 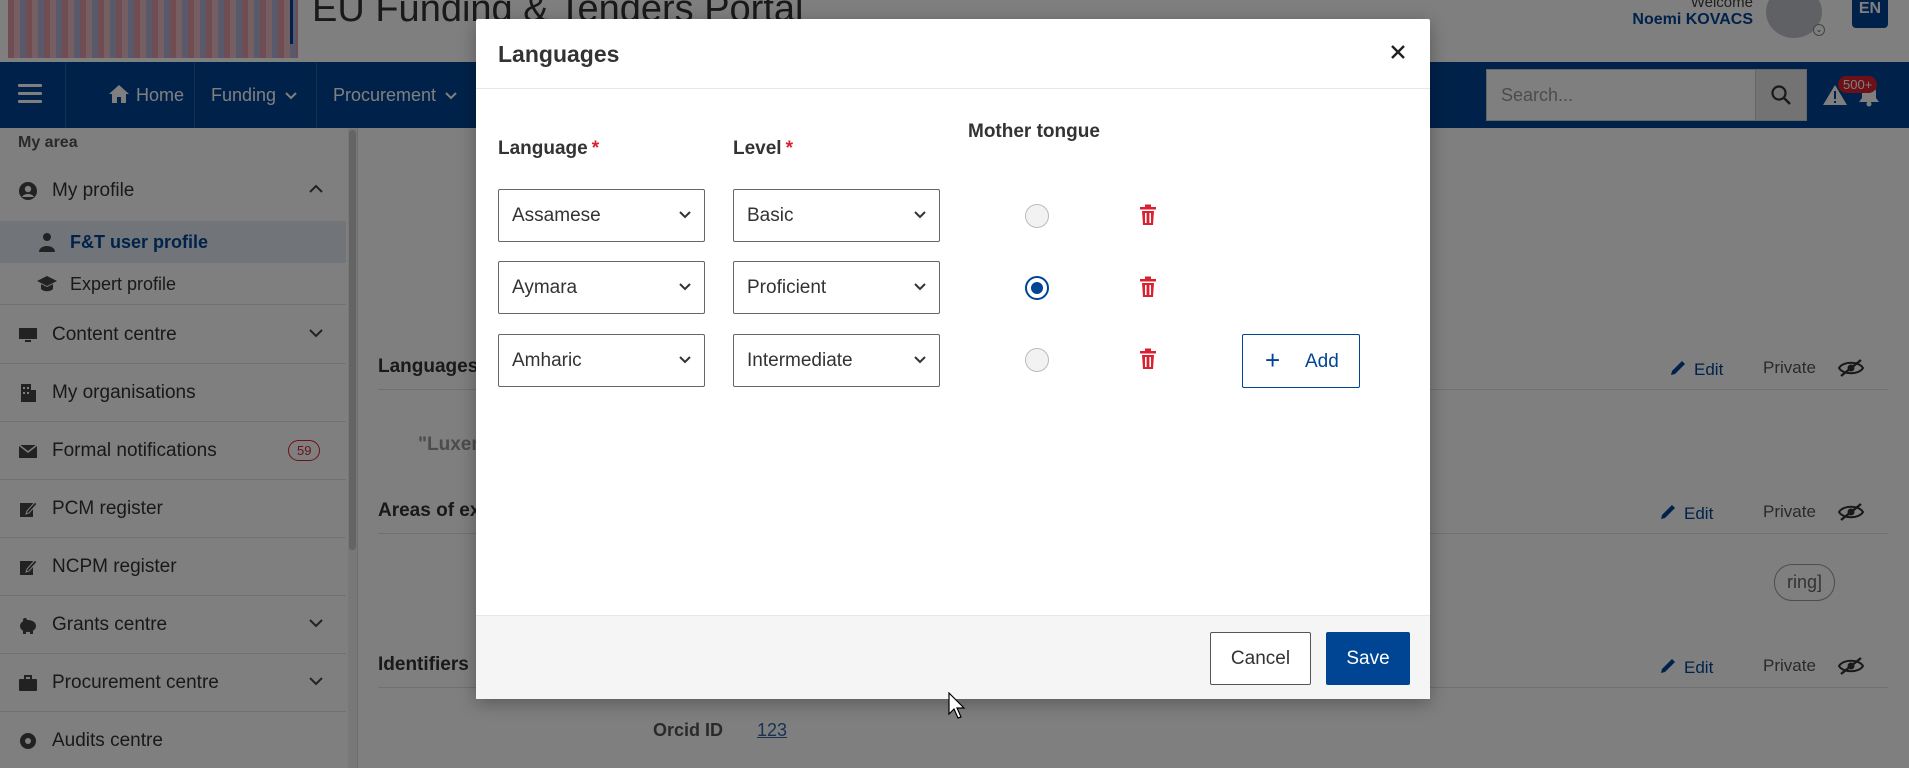 I want to click on level-select: Intermediate, so click(x=836, y=360).